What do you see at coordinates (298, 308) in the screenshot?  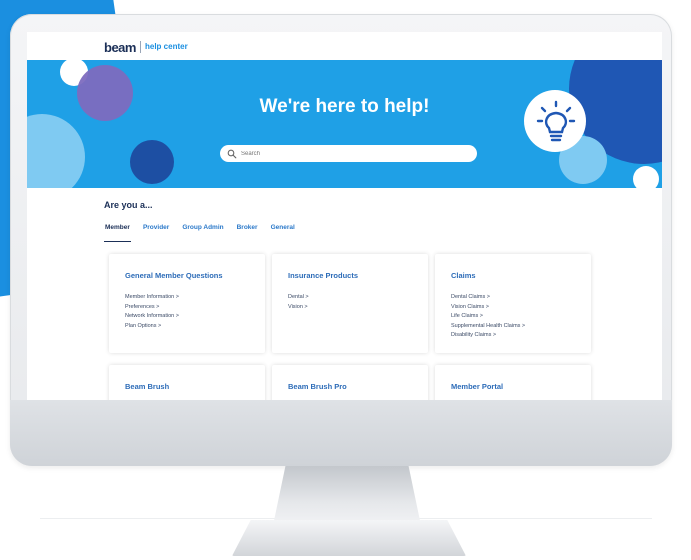 I see `link-vision: Vision >` at bounding box center [298, 308].